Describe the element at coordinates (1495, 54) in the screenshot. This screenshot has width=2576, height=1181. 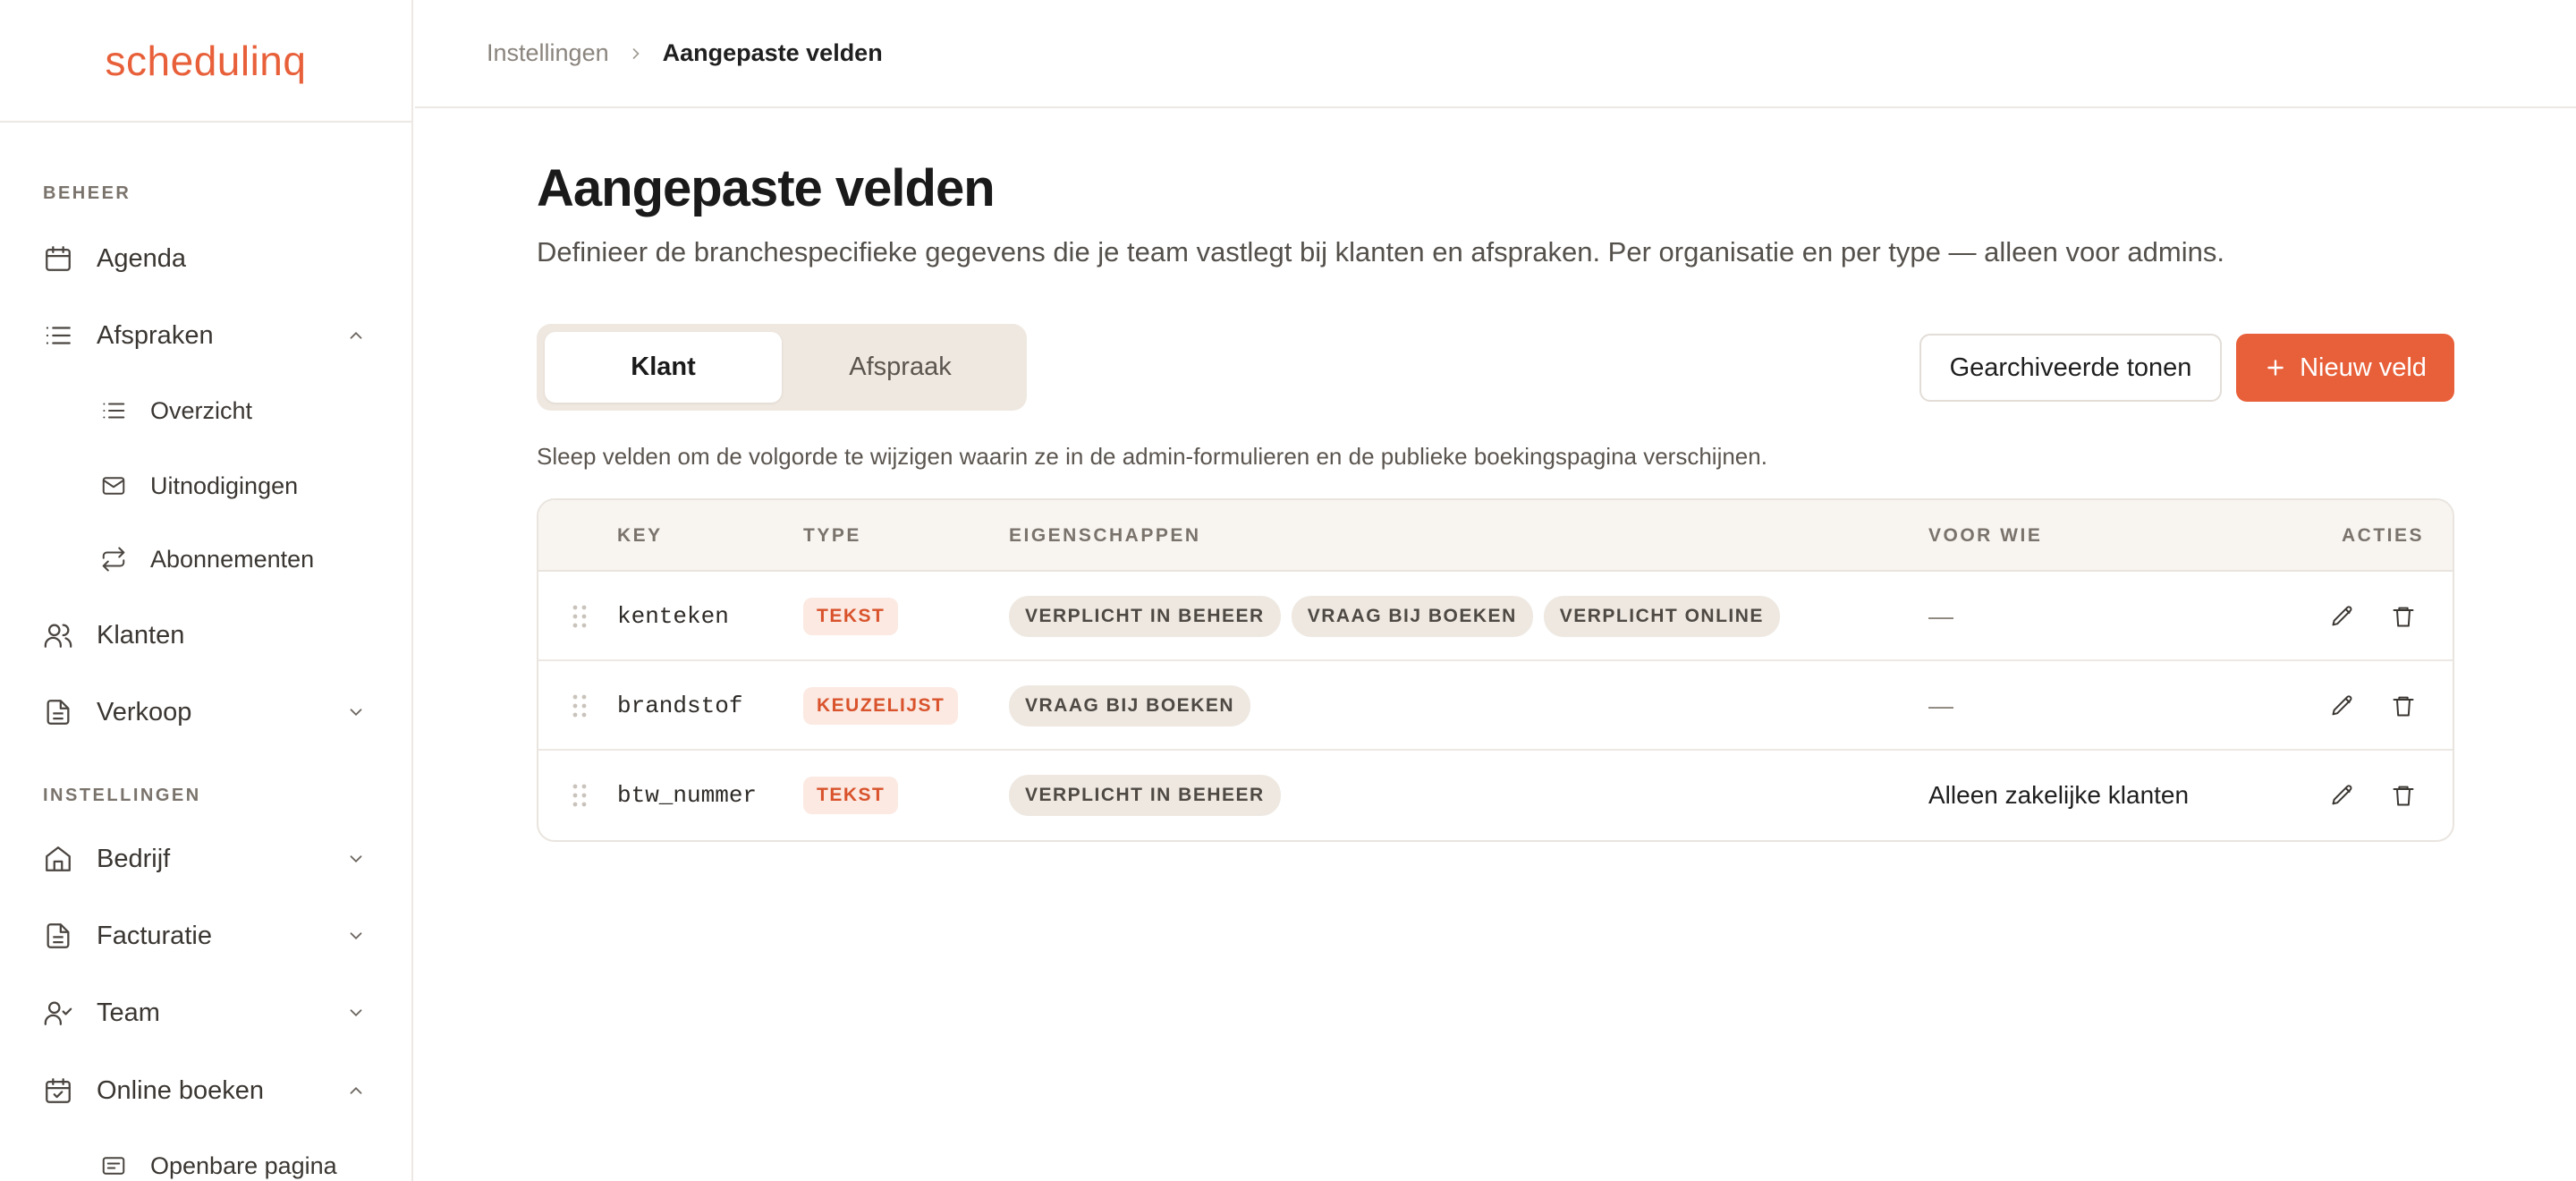
I see `breadcrumb: Instellingen Aangepaste velden` at that location.